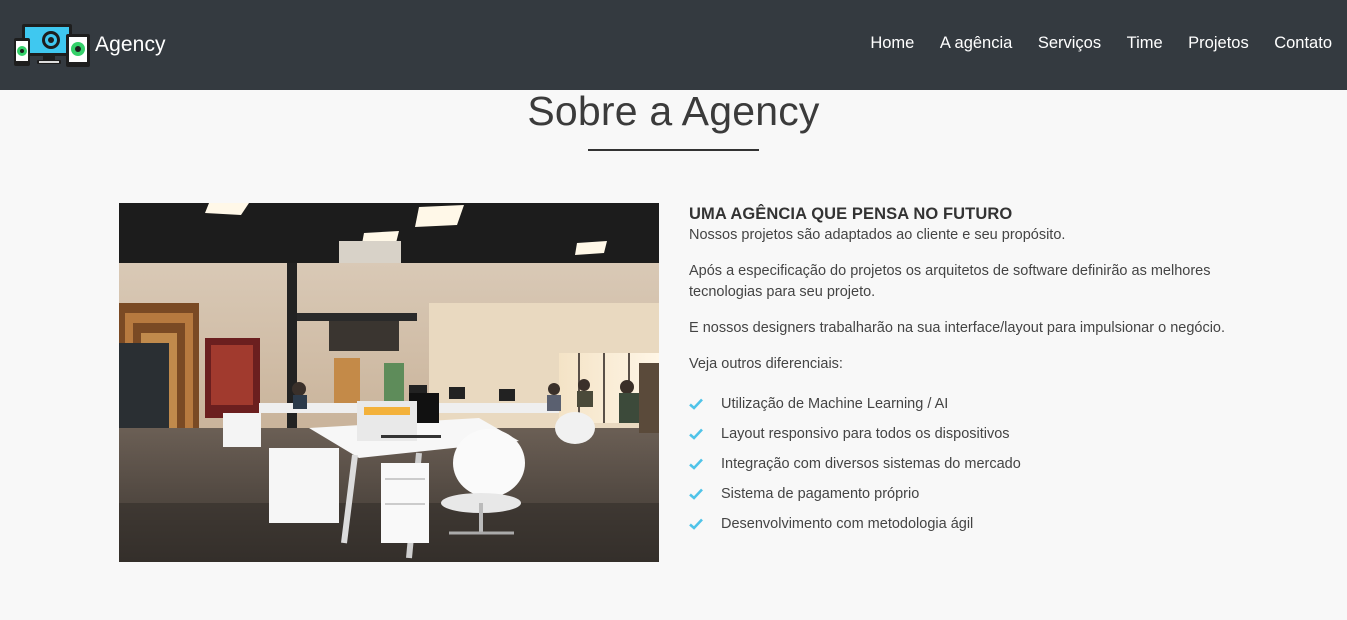  I want to click on devices-logo-icon, so click(53, 45).